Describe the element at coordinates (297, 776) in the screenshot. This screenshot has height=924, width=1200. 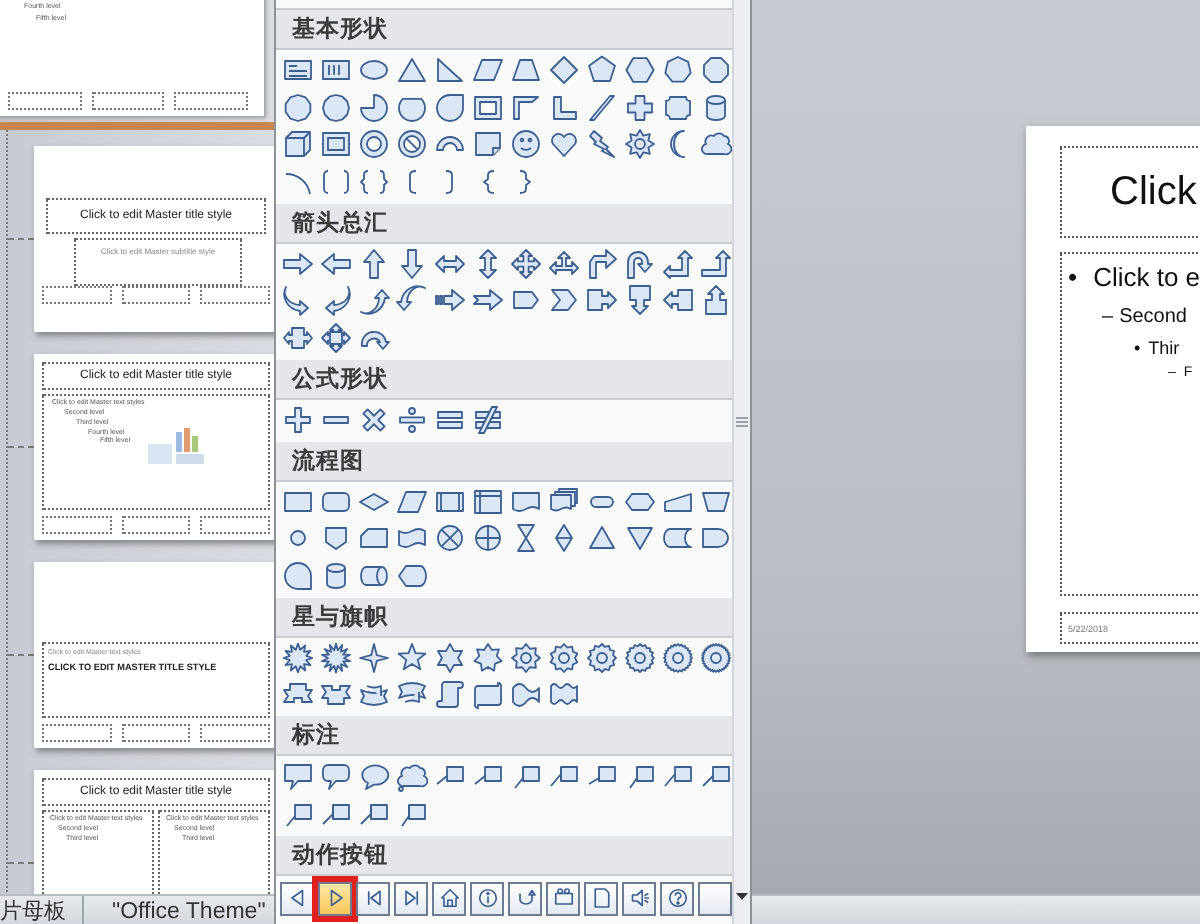
I see `rectangular-callout-icon` at that location.